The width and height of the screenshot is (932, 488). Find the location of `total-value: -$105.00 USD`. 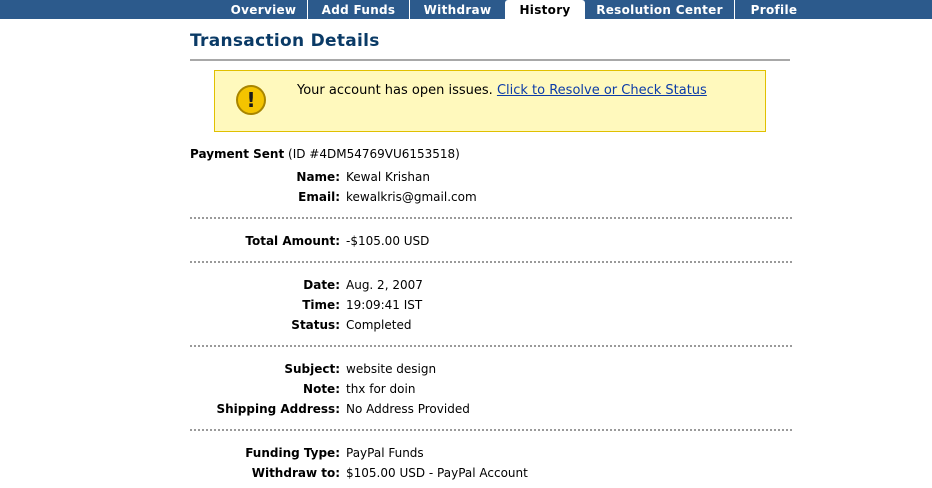

total-value: -$105.00 USD is located at coordinates (388, 241).